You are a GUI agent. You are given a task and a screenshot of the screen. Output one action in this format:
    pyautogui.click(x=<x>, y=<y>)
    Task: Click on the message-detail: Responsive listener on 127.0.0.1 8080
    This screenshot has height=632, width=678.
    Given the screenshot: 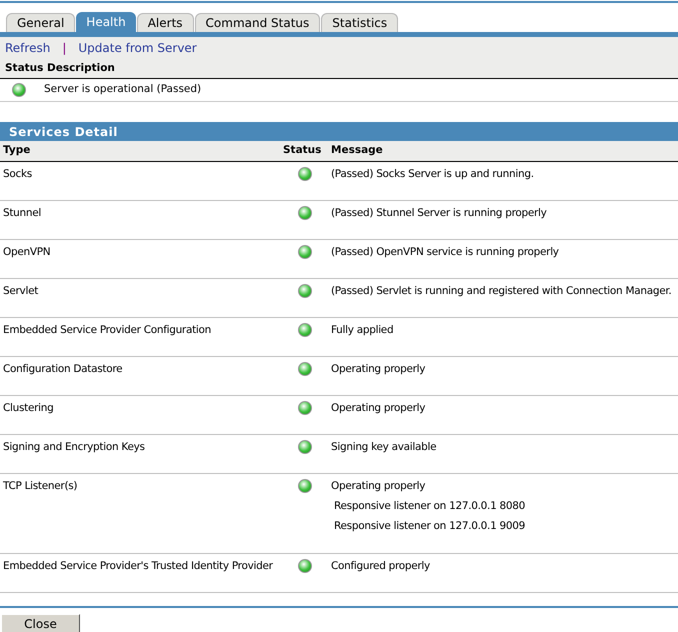 What is the action you would take?
    pyautogui.click(x=429, y=506)
    